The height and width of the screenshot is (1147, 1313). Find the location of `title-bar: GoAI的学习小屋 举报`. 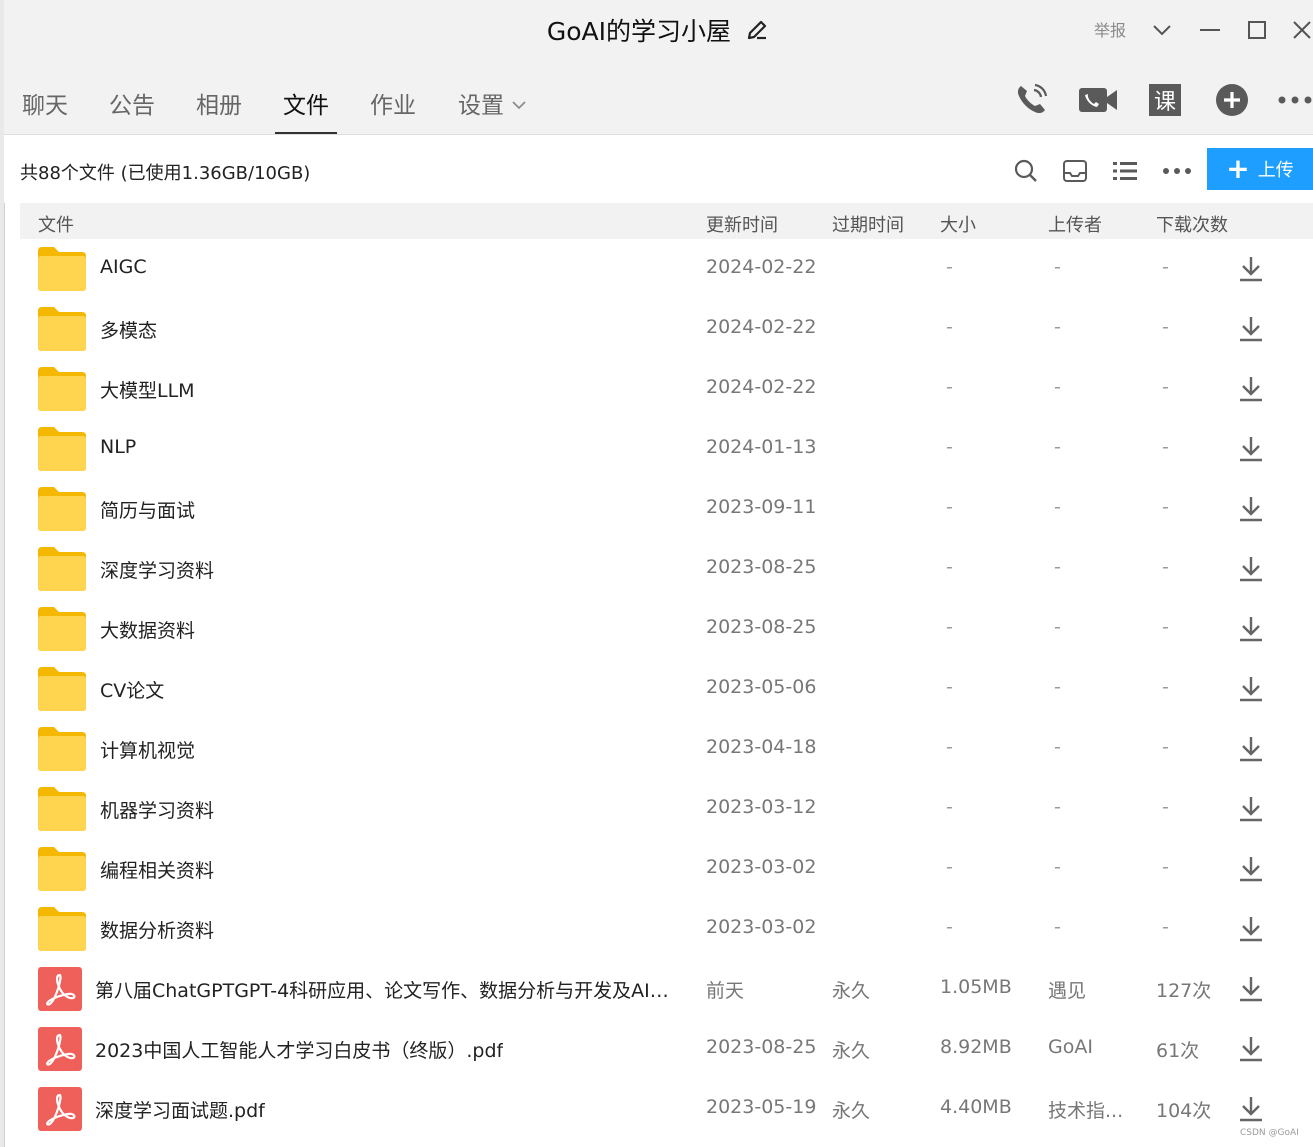

title-bar: GoAI的学习小屋 举报 is located at coordinates (658, 31).